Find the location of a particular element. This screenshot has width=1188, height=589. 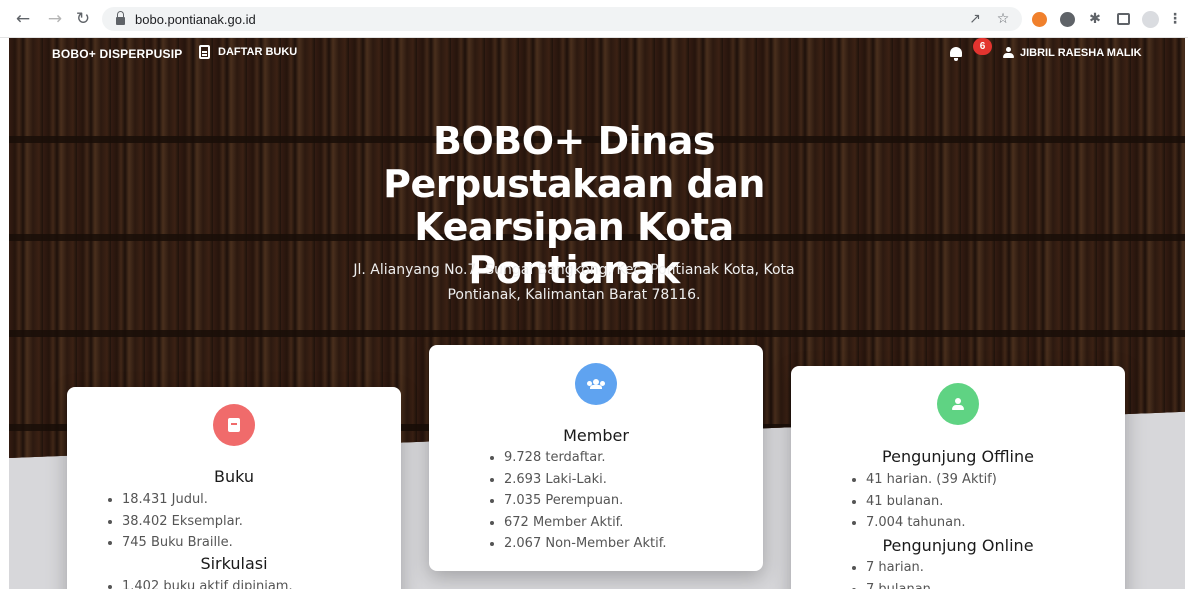

list-item: 745 Buku Braille. is located at coordinates (182, 543).